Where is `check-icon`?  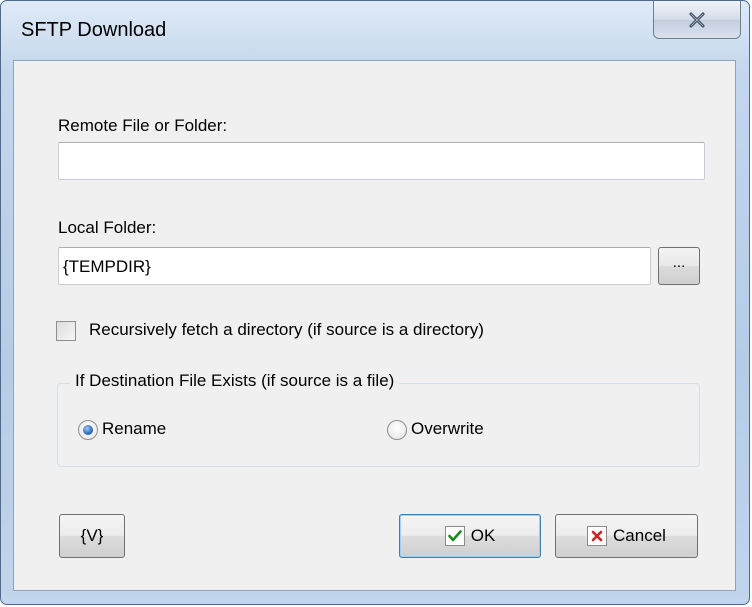 check-icon is located at coordinates (454, 536).